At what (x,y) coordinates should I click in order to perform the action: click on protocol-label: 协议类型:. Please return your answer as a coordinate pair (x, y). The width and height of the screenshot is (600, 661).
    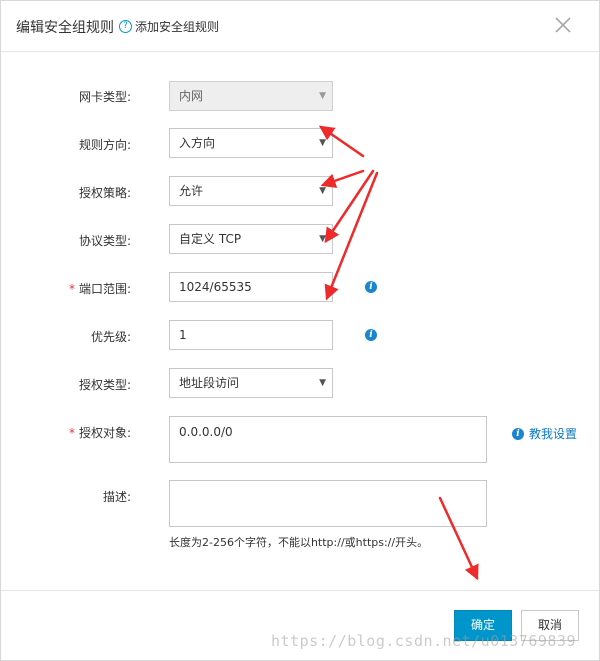
    Looking at the image, I should click on (104, 241).